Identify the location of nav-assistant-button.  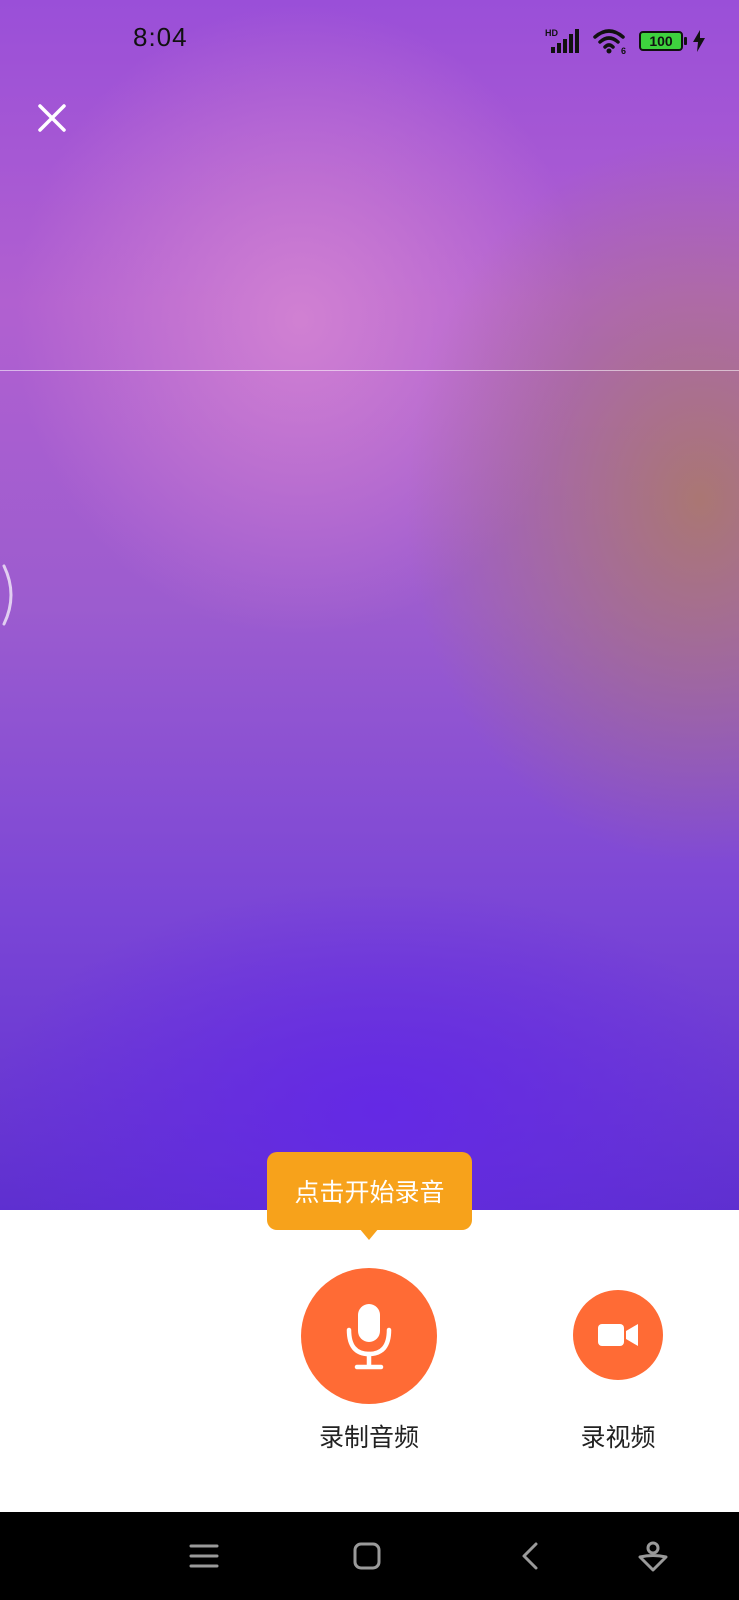
(653, 1556).